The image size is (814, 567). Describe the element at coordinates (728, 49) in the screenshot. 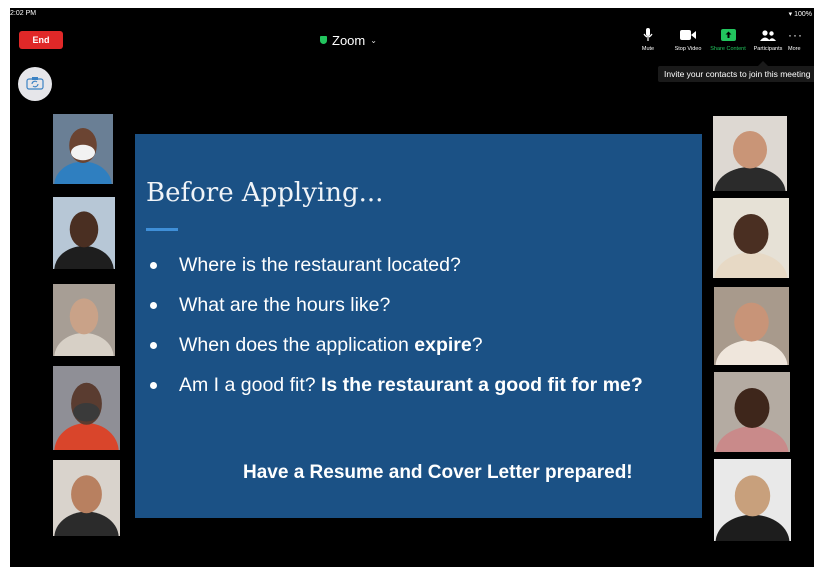

I see `share-content-label: Share Content` at that location.